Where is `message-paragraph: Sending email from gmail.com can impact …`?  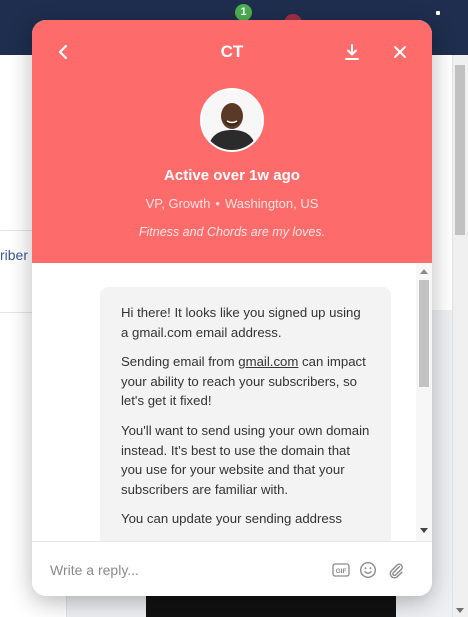 message-paragraph: Sending email from gmail.com can impact … is located at coordinates (243, 381).